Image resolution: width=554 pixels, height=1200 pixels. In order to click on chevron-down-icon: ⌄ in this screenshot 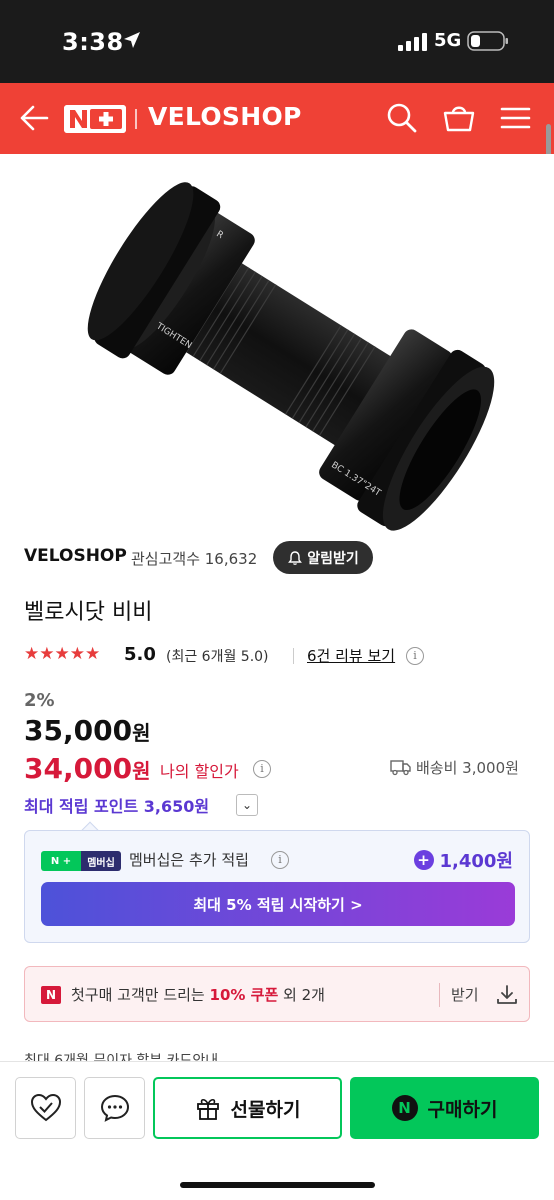, I will do `click(247, 805)`.